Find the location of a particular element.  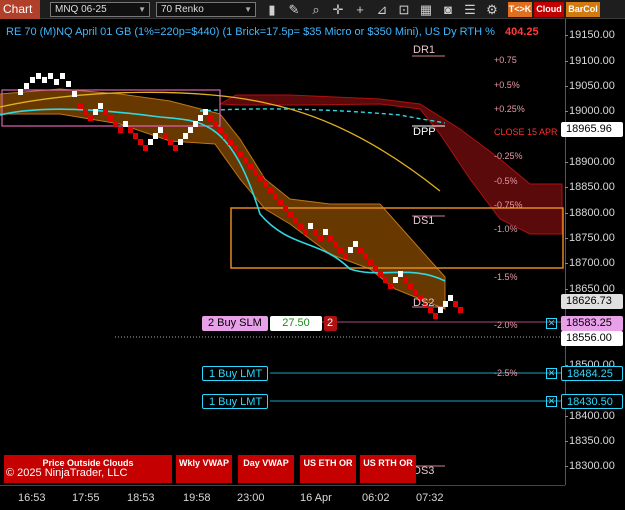

price-tick: 18350.00 is located at coordinates (590, 441).